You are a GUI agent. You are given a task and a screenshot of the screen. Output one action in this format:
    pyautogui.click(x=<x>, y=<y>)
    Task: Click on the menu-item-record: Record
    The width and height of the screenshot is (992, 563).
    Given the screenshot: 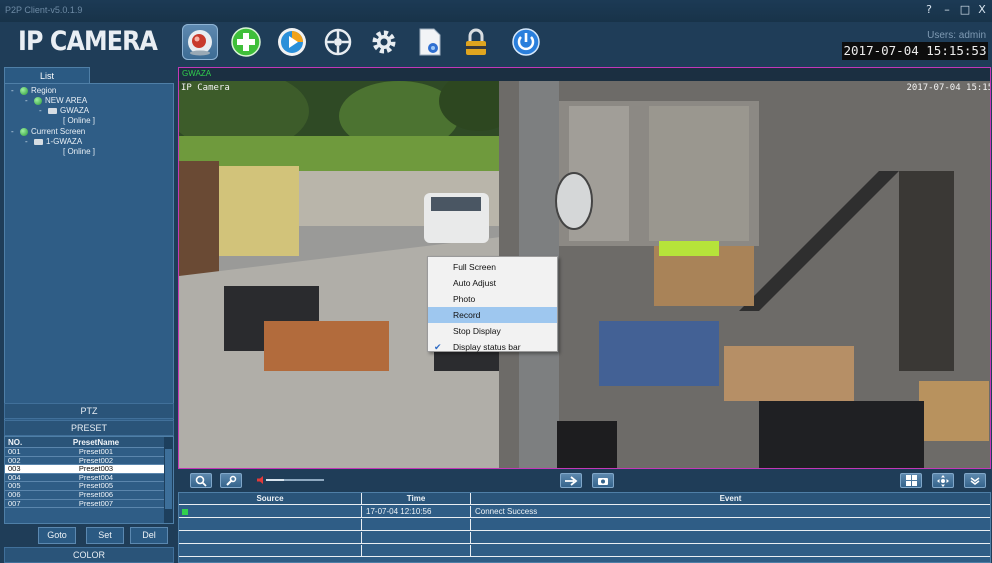 What is the action you would take?
    pyautogui.click(x=492, y=315)
    